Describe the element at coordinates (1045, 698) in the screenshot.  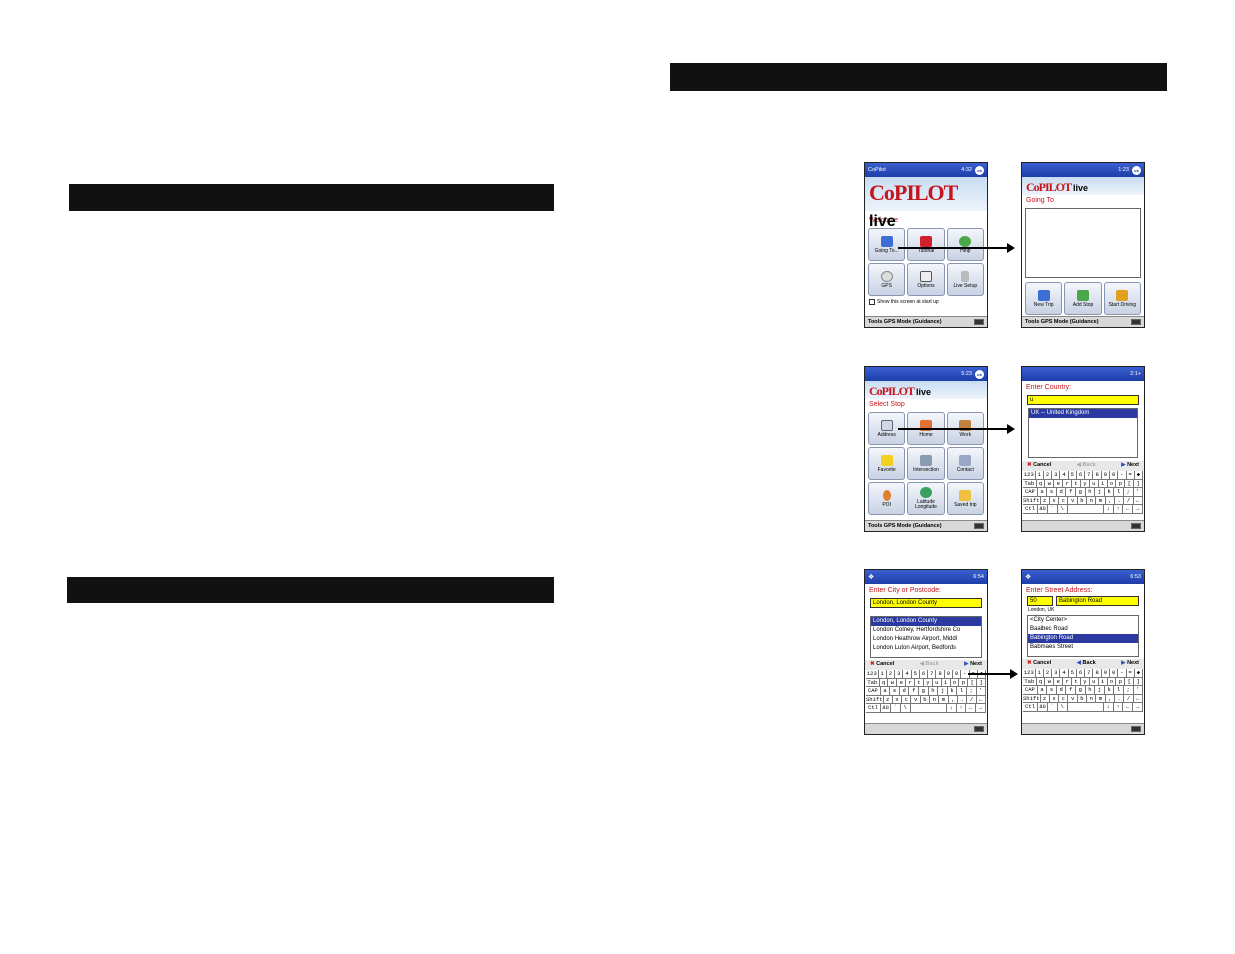
I see `keyboard-key: z` at that location.